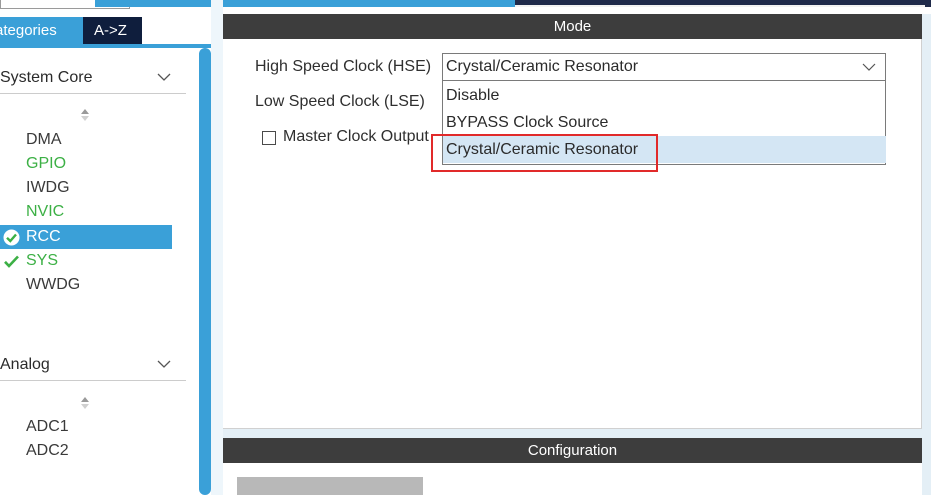 Image resolution: width=931 pixels, height=495 pixels. Describe the element at coordinates (93, 365) in the screenshot. I see `category-header-analog: Analog` at that location.